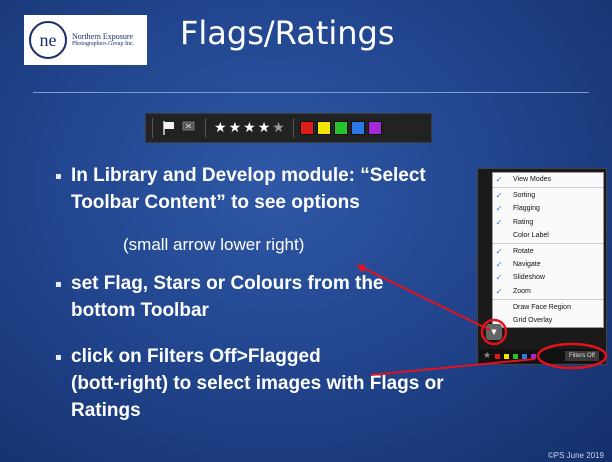 The height and width of the screenshot is (462, 612). I want to click on annotation-circle-arrow, so click(494, 332).